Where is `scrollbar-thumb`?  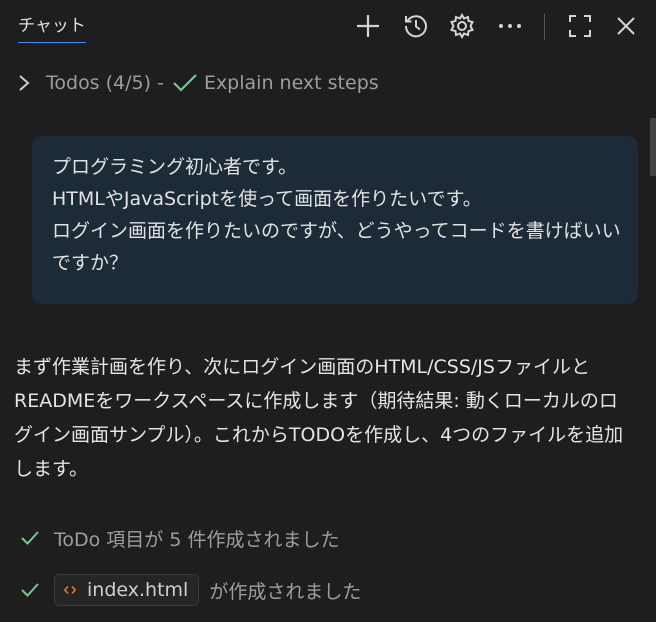
scrollbar-thumb is located at coordinates (653, 147).